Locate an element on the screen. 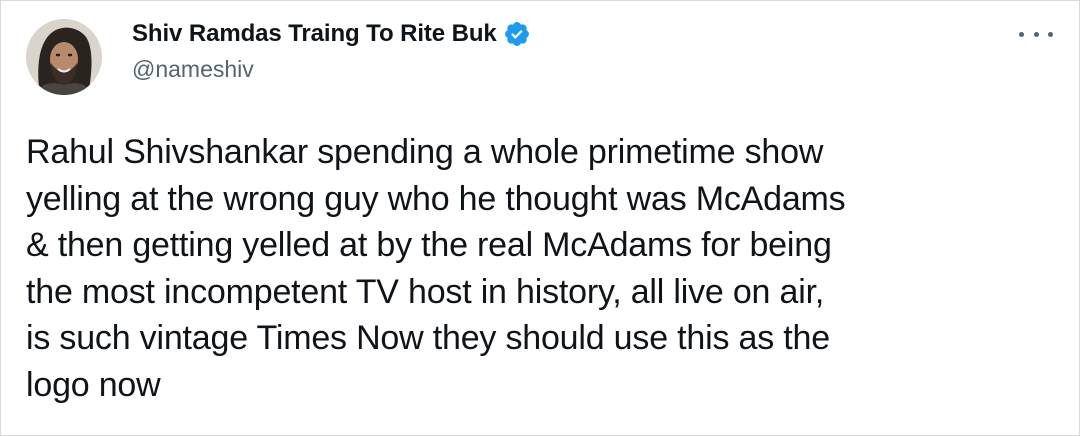 This screenshot has width=1080, height=436. avatar-image is located at coordinates (64, 57).